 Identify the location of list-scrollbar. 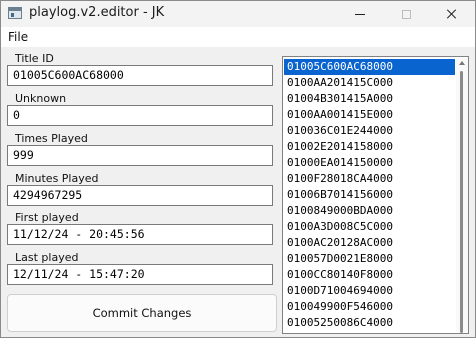
(462, 195).